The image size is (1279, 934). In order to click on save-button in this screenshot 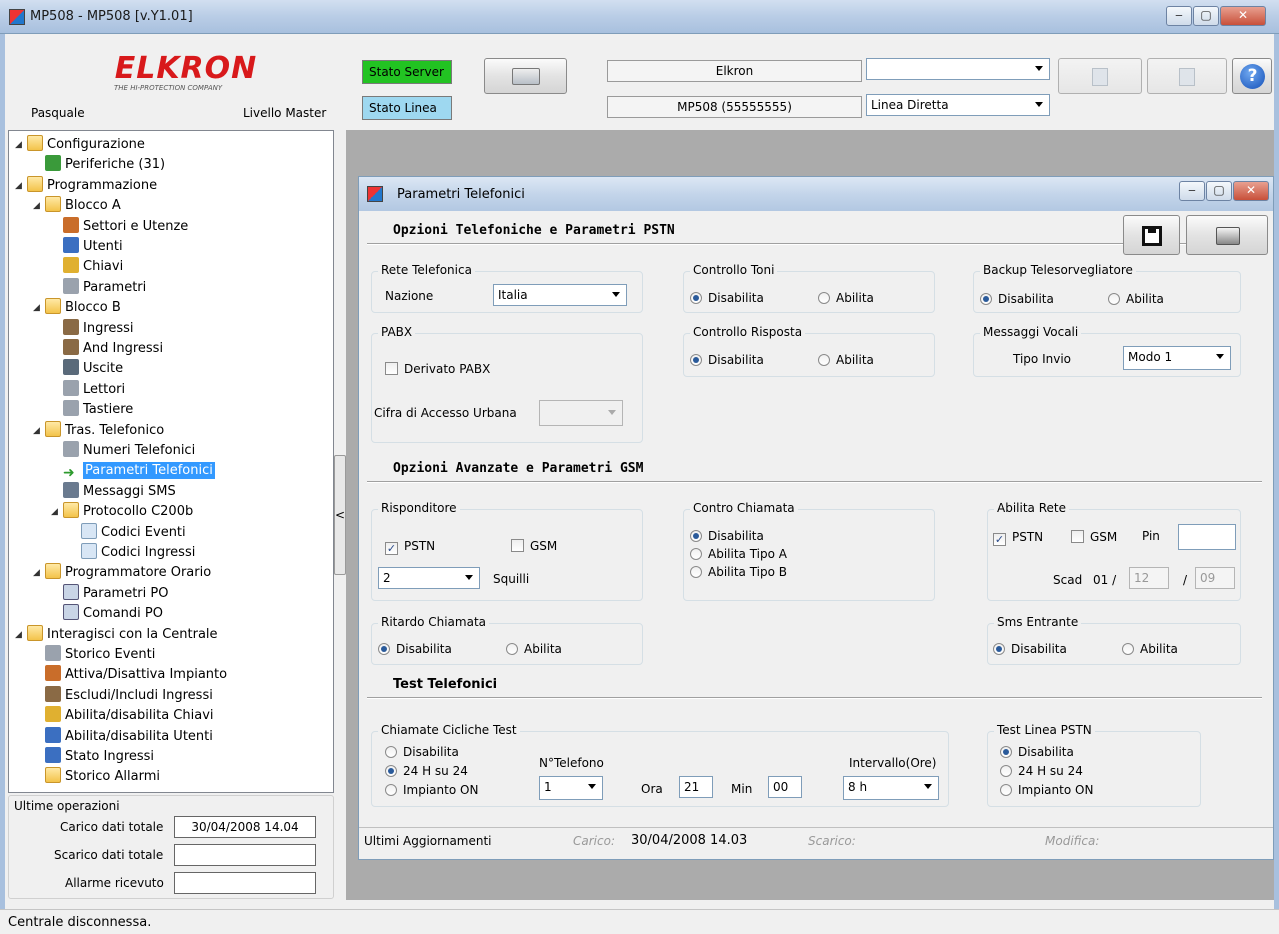, I will do `click(1151, 235)`.